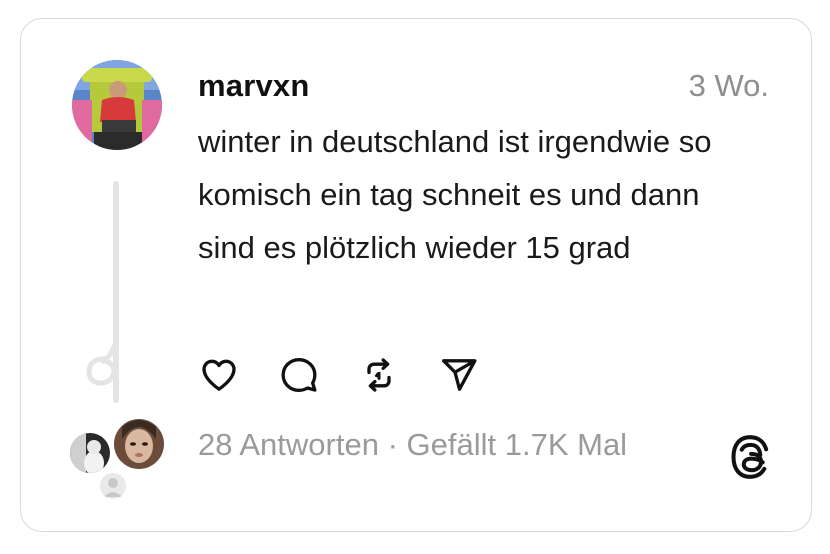  I want to click on send-paper-plane-icon, so click(459, 375).